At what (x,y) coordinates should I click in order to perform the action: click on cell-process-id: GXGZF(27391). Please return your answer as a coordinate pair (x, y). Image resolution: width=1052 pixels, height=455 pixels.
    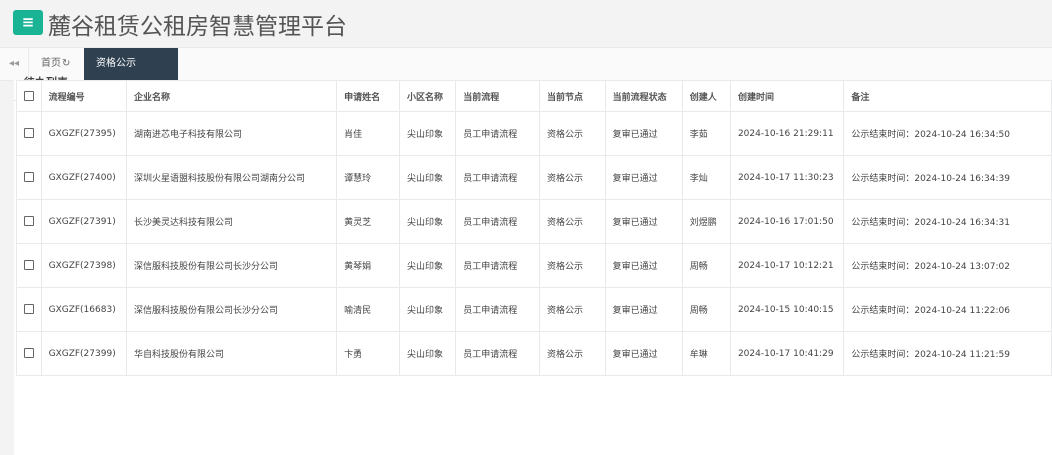
    Looking at the image, I should click on (83, 221).